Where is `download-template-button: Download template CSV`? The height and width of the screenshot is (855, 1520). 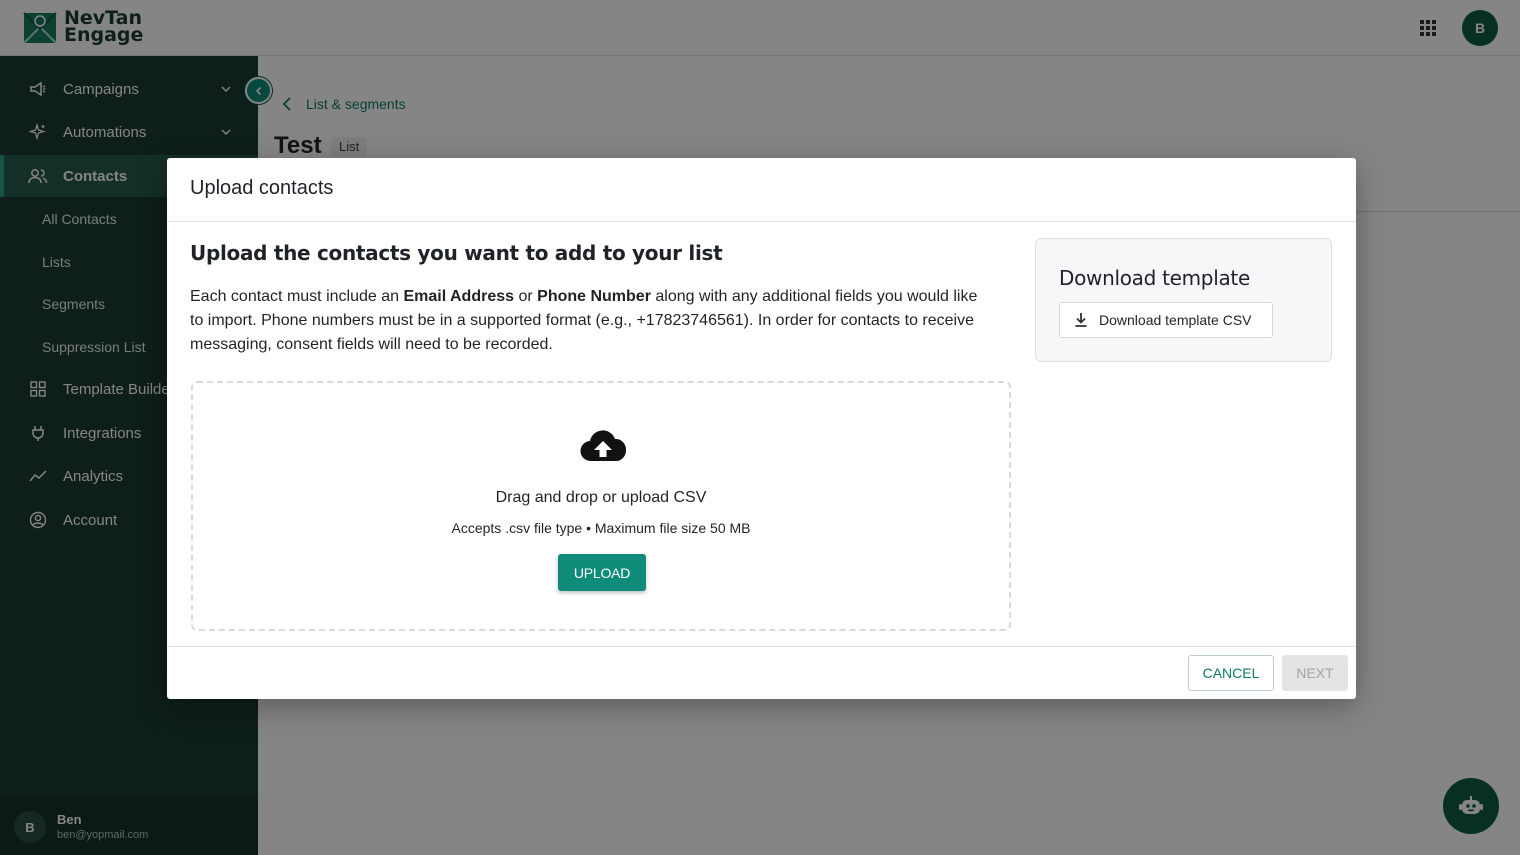
download-template-button: Download template CSV is located at coordinates (1166, 320).